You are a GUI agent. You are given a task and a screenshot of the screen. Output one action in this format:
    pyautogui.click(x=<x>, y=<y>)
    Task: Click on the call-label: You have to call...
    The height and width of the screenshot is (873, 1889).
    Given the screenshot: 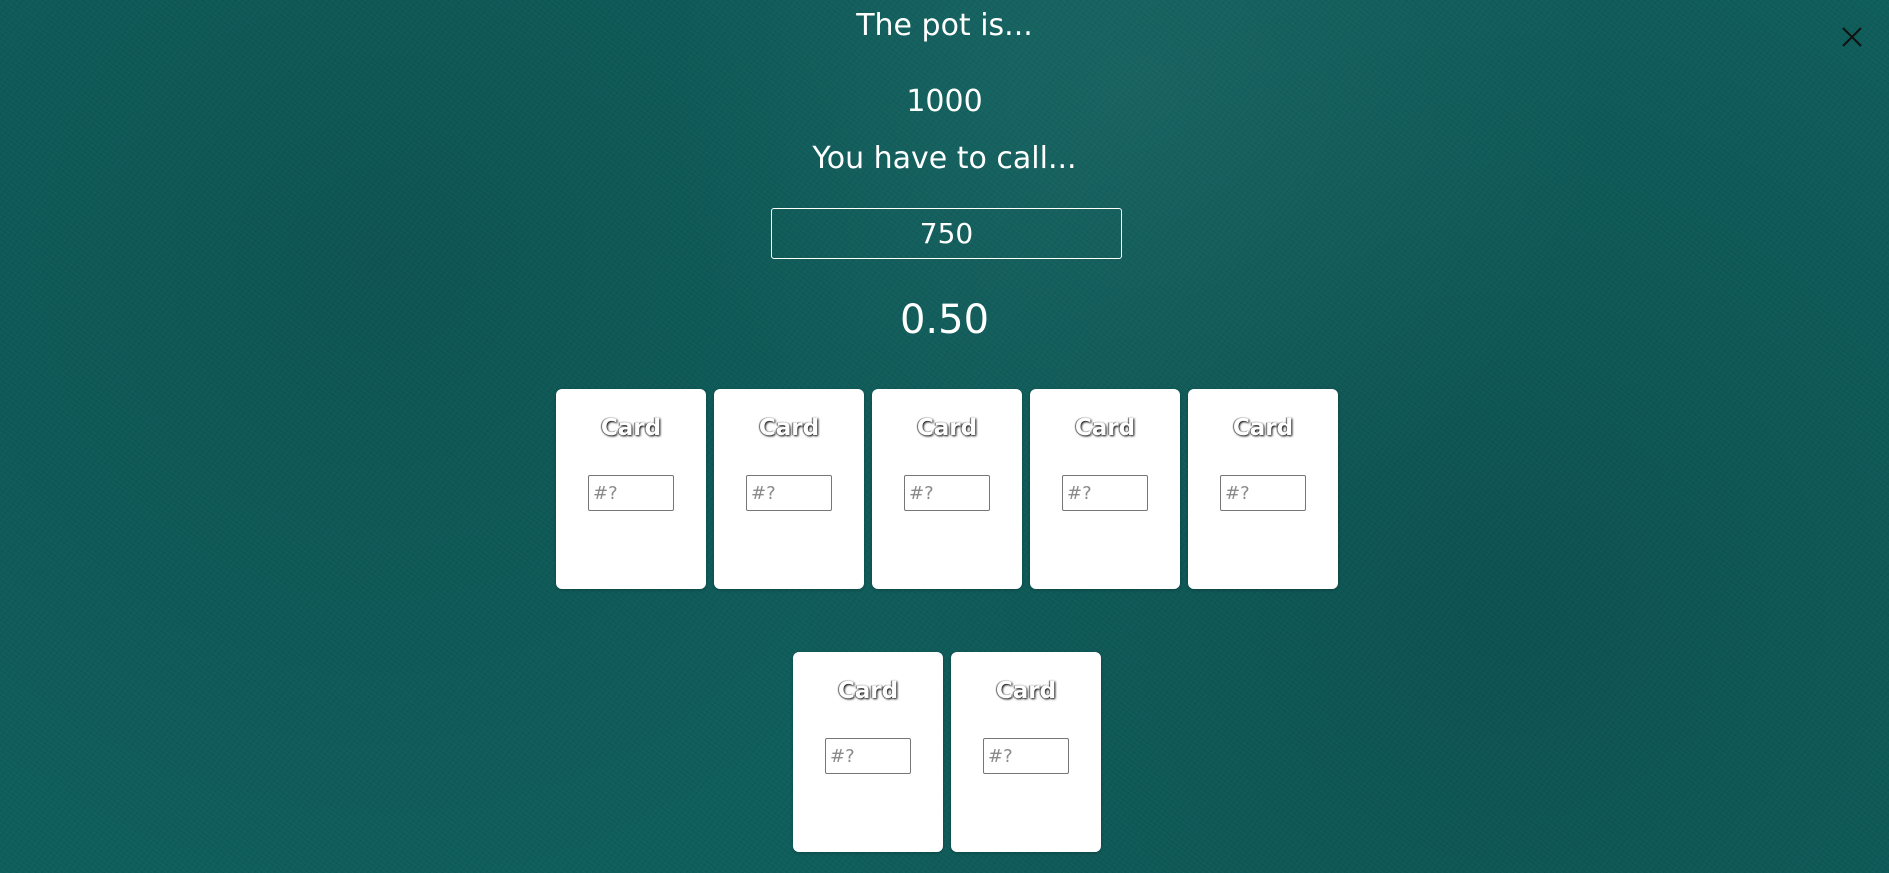 What is the action you would take?
    pyautogui.click(x=944, y=158)
    